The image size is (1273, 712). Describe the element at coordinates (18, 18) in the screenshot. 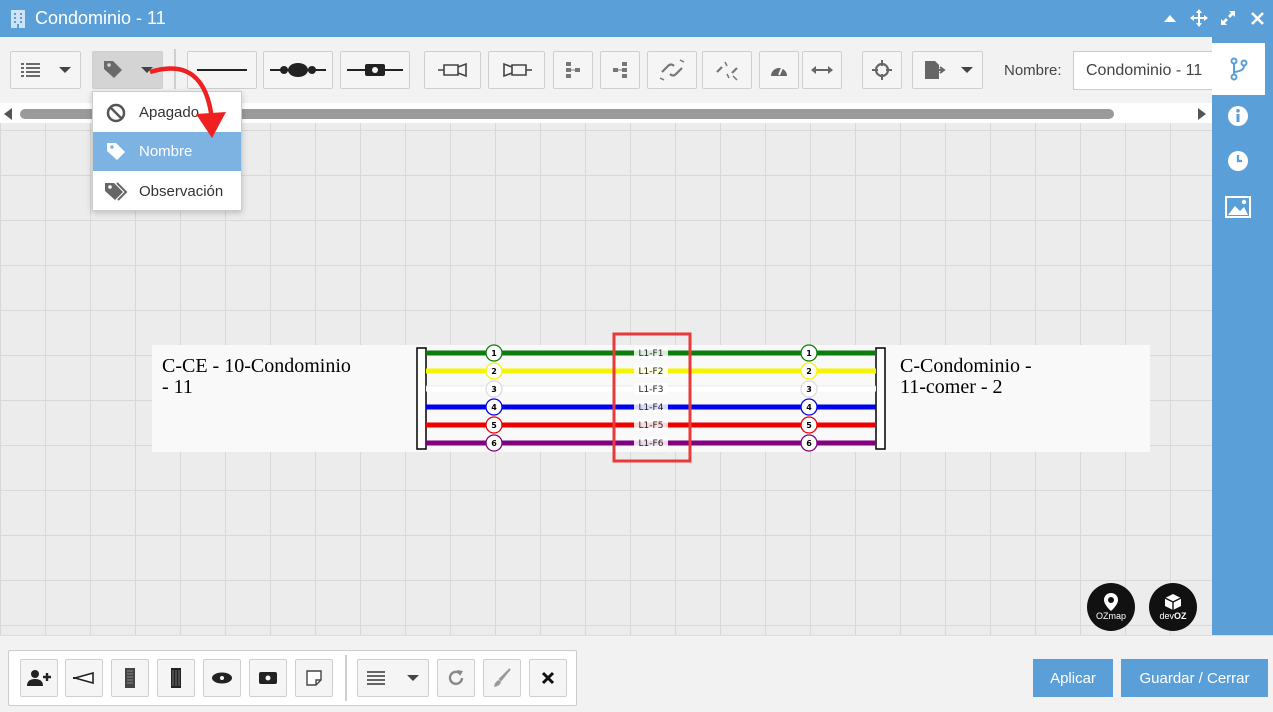

I see `building-icon` at that location.